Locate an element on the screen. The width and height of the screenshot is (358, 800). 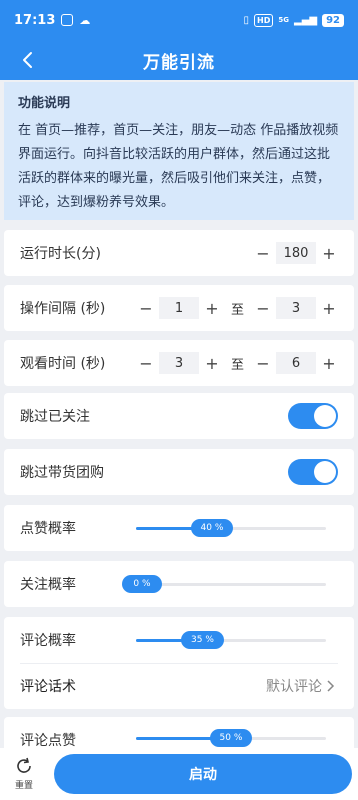
comment-script-value: 默认评论 is located at coordinates (294, 687).